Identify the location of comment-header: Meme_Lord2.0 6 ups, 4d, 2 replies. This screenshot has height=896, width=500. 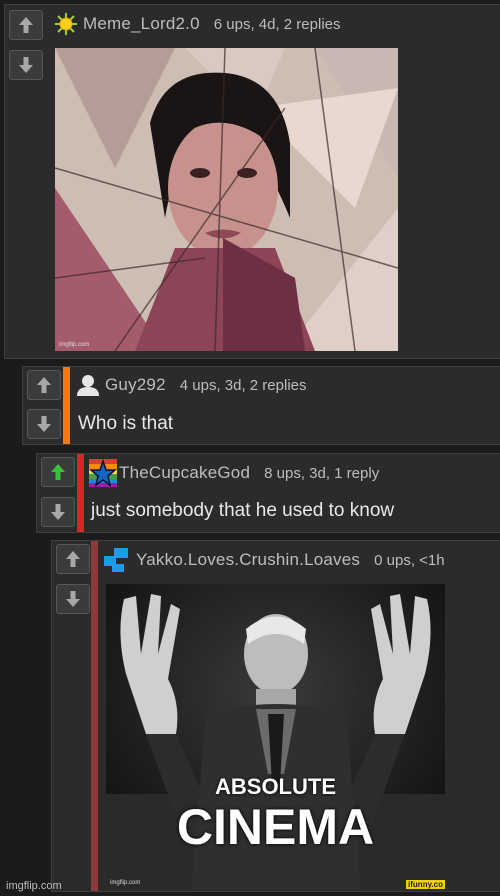
(198, 24).